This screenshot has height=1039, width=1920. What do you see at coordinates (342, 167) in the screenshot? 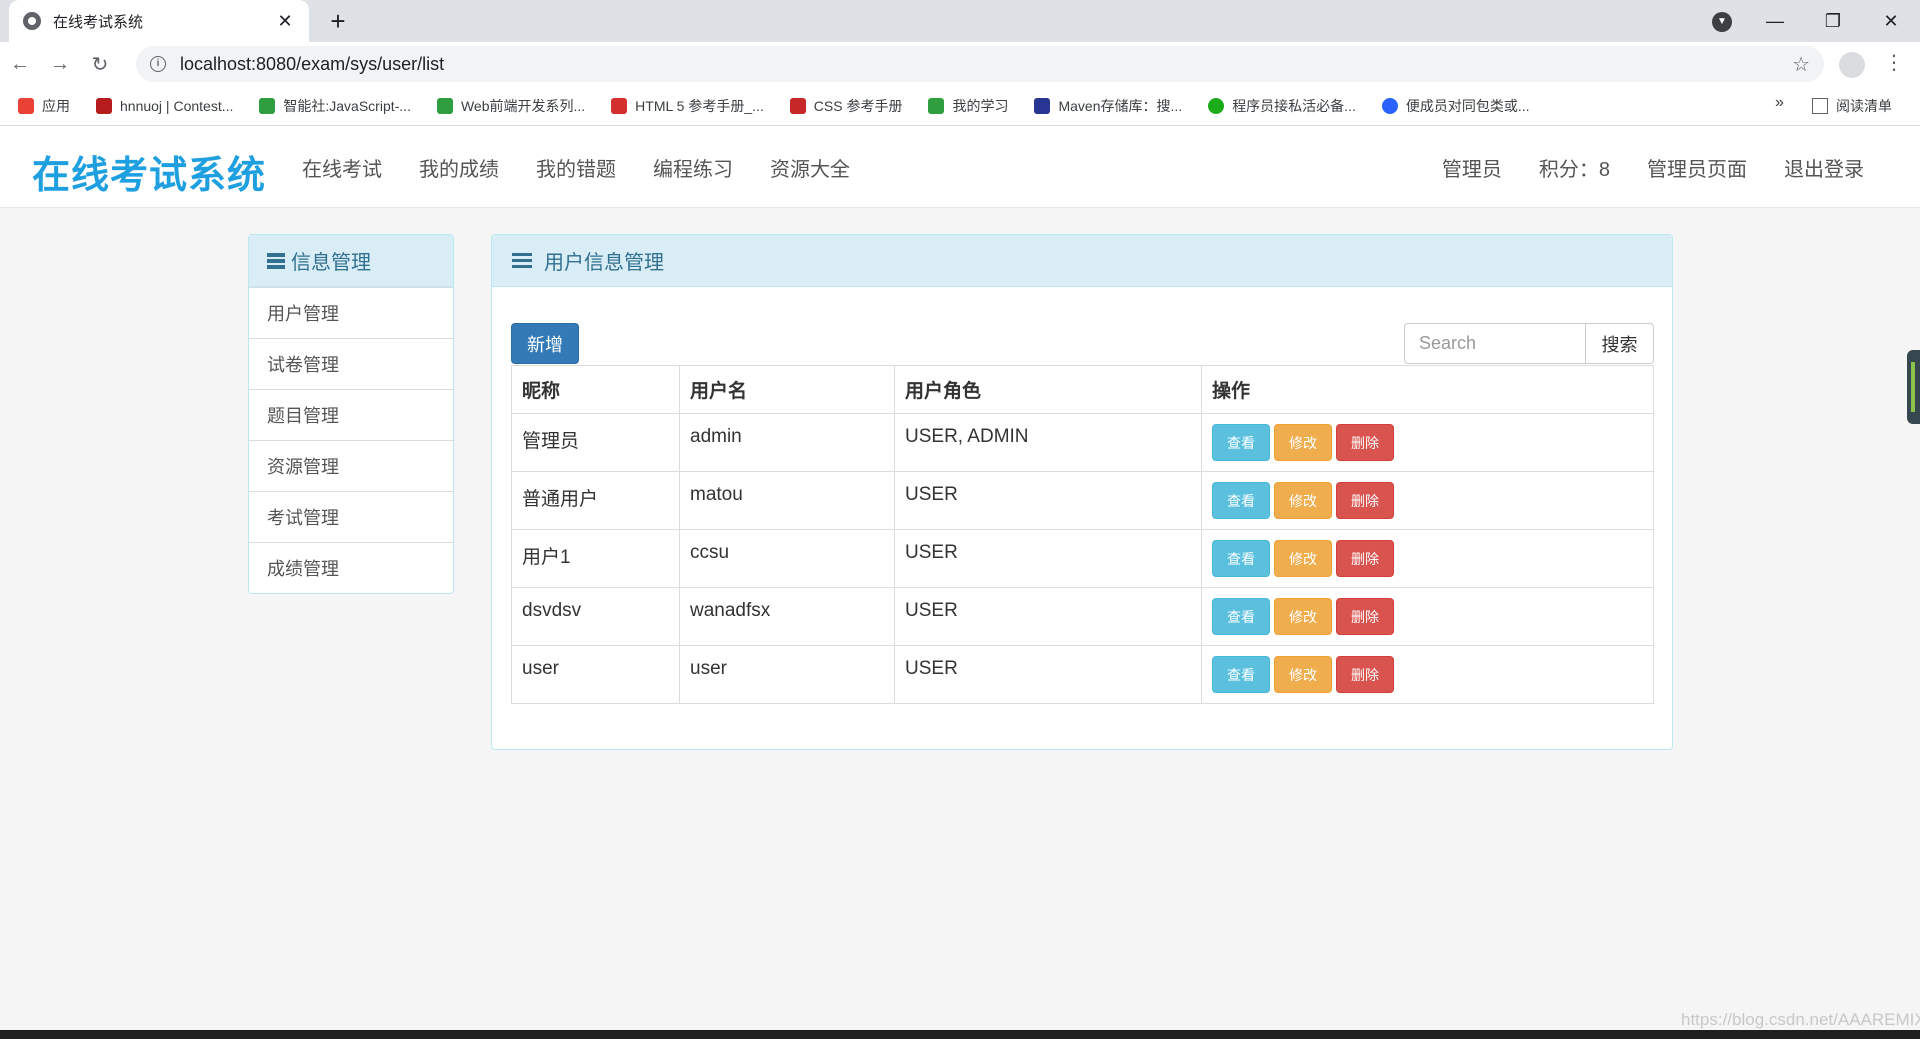
I see `nav-online-exam: 在线考试` at bounding box center [342, 167].